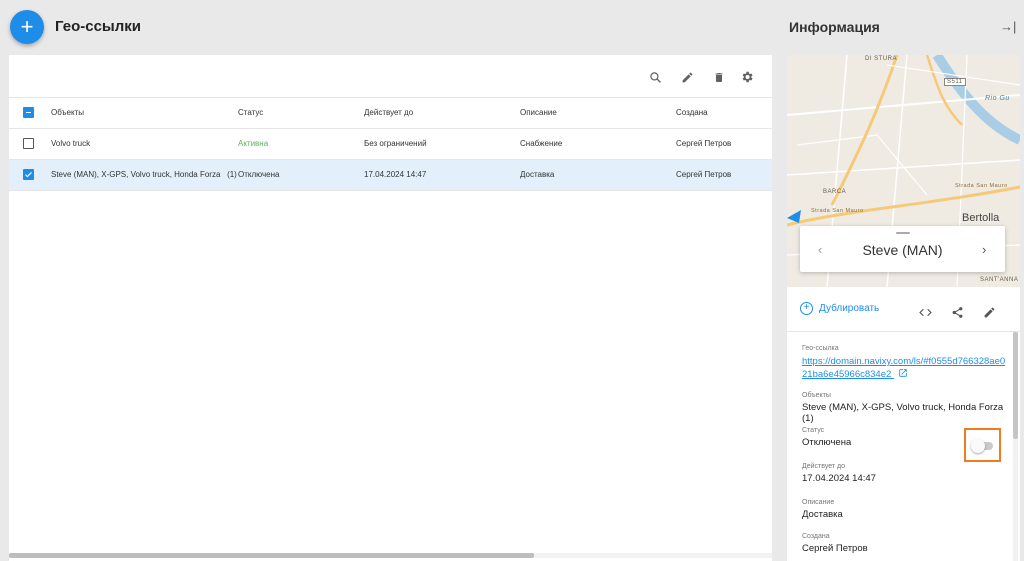  Describe the element at coordinates (442, 113) in the screenshot. I see `column-header-valid-until: Действует до` at that location.